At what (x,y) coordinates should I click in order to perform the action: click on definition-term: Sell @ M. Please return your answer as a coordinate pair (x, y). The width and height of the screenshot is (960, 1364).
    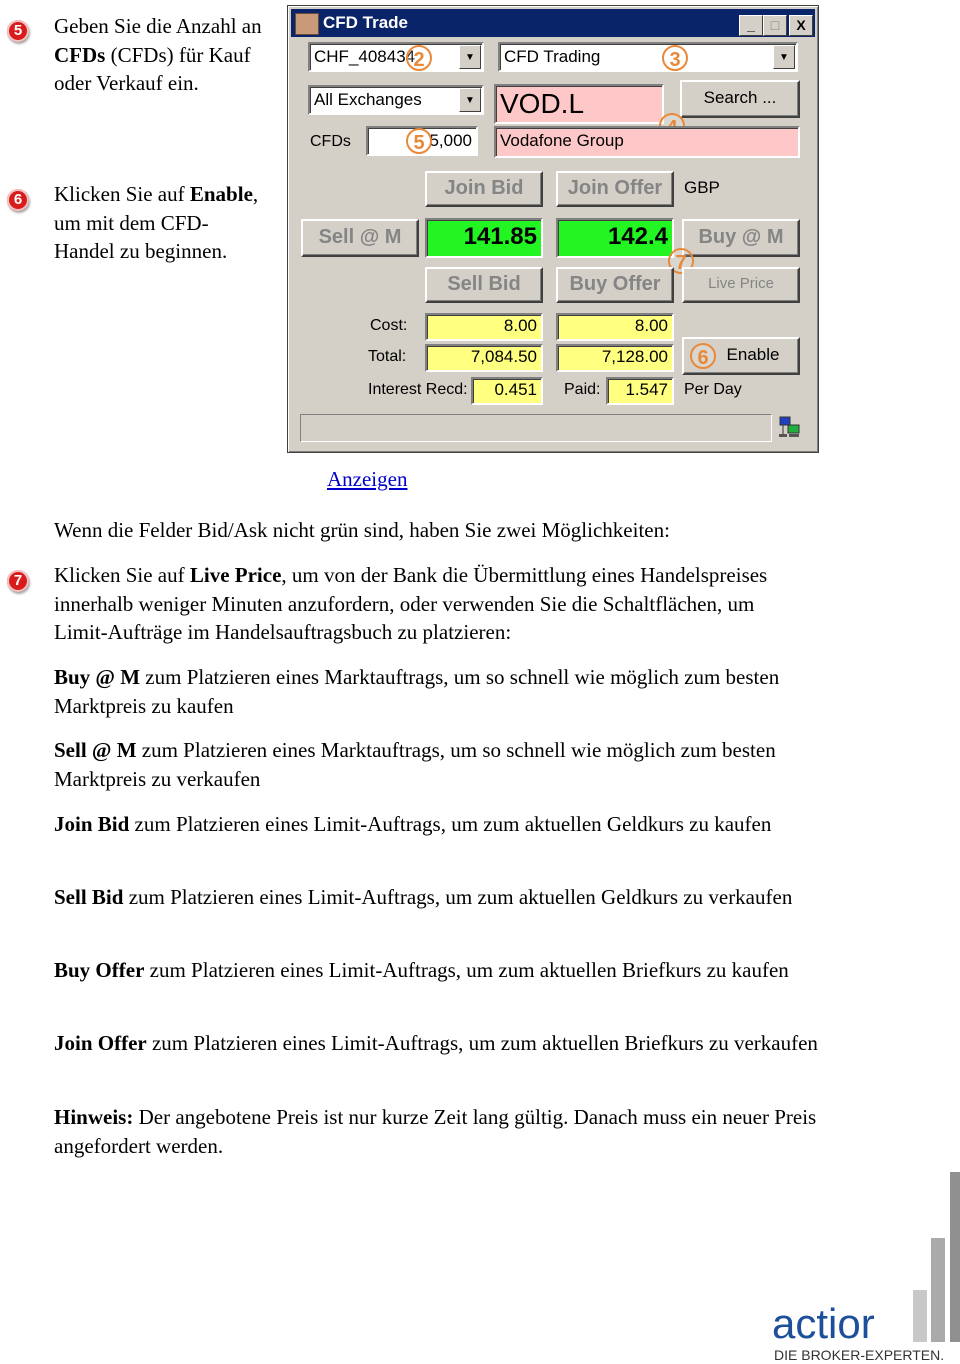
    Looking at the image, I should click on (95, 750).